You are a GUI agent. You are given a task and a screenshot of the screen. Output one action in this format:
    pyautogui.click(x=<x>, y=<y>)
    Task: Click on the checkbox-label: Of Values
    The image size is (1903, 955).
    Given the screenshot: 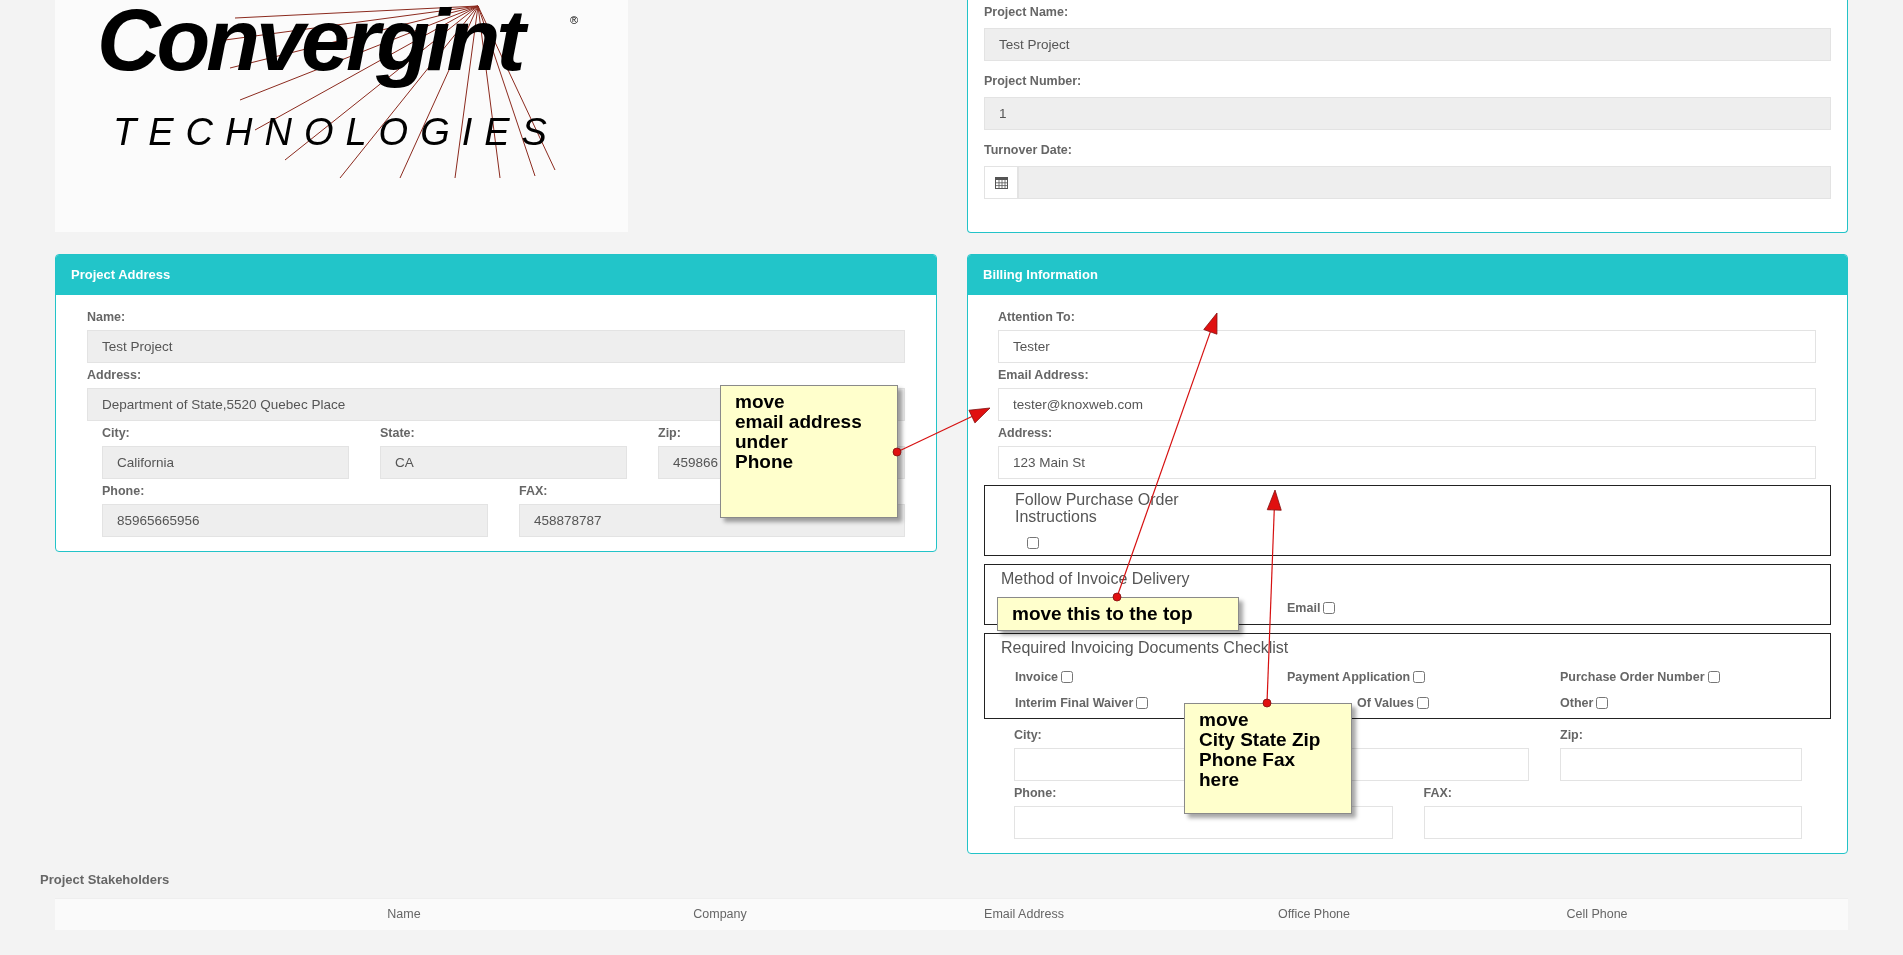 What is the action you would take?
    pyautogui.click(x=1385, y=703)
    